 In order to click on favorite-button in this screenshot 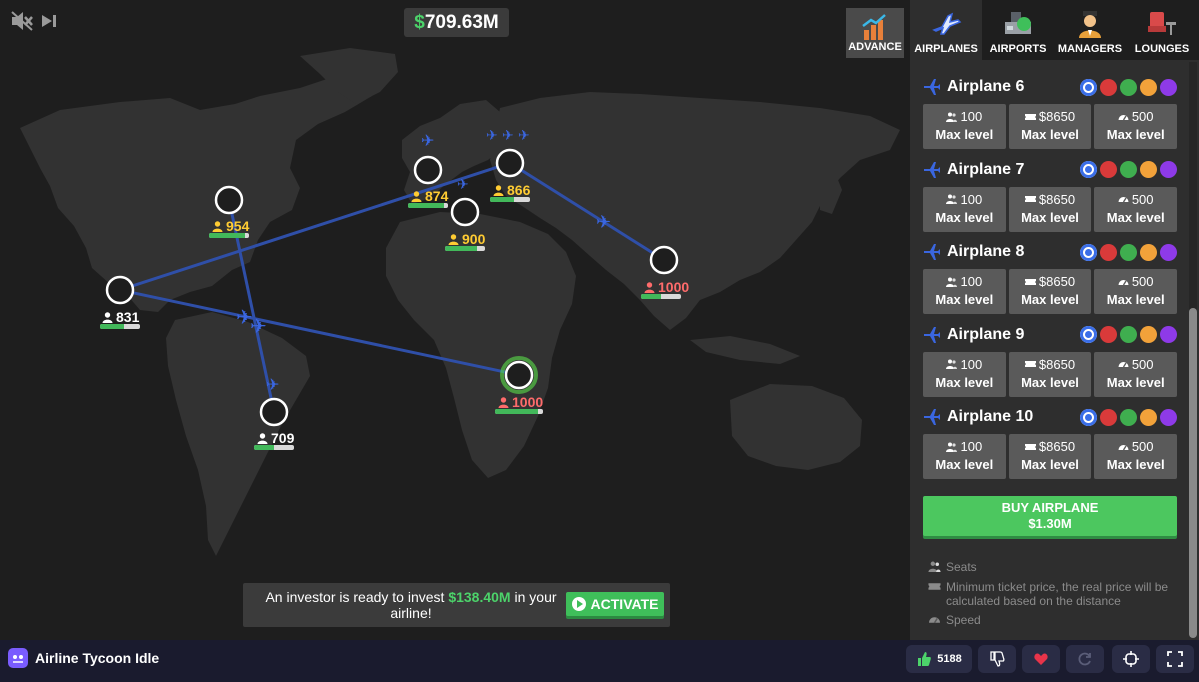, I will do `click(1041, 659)`.